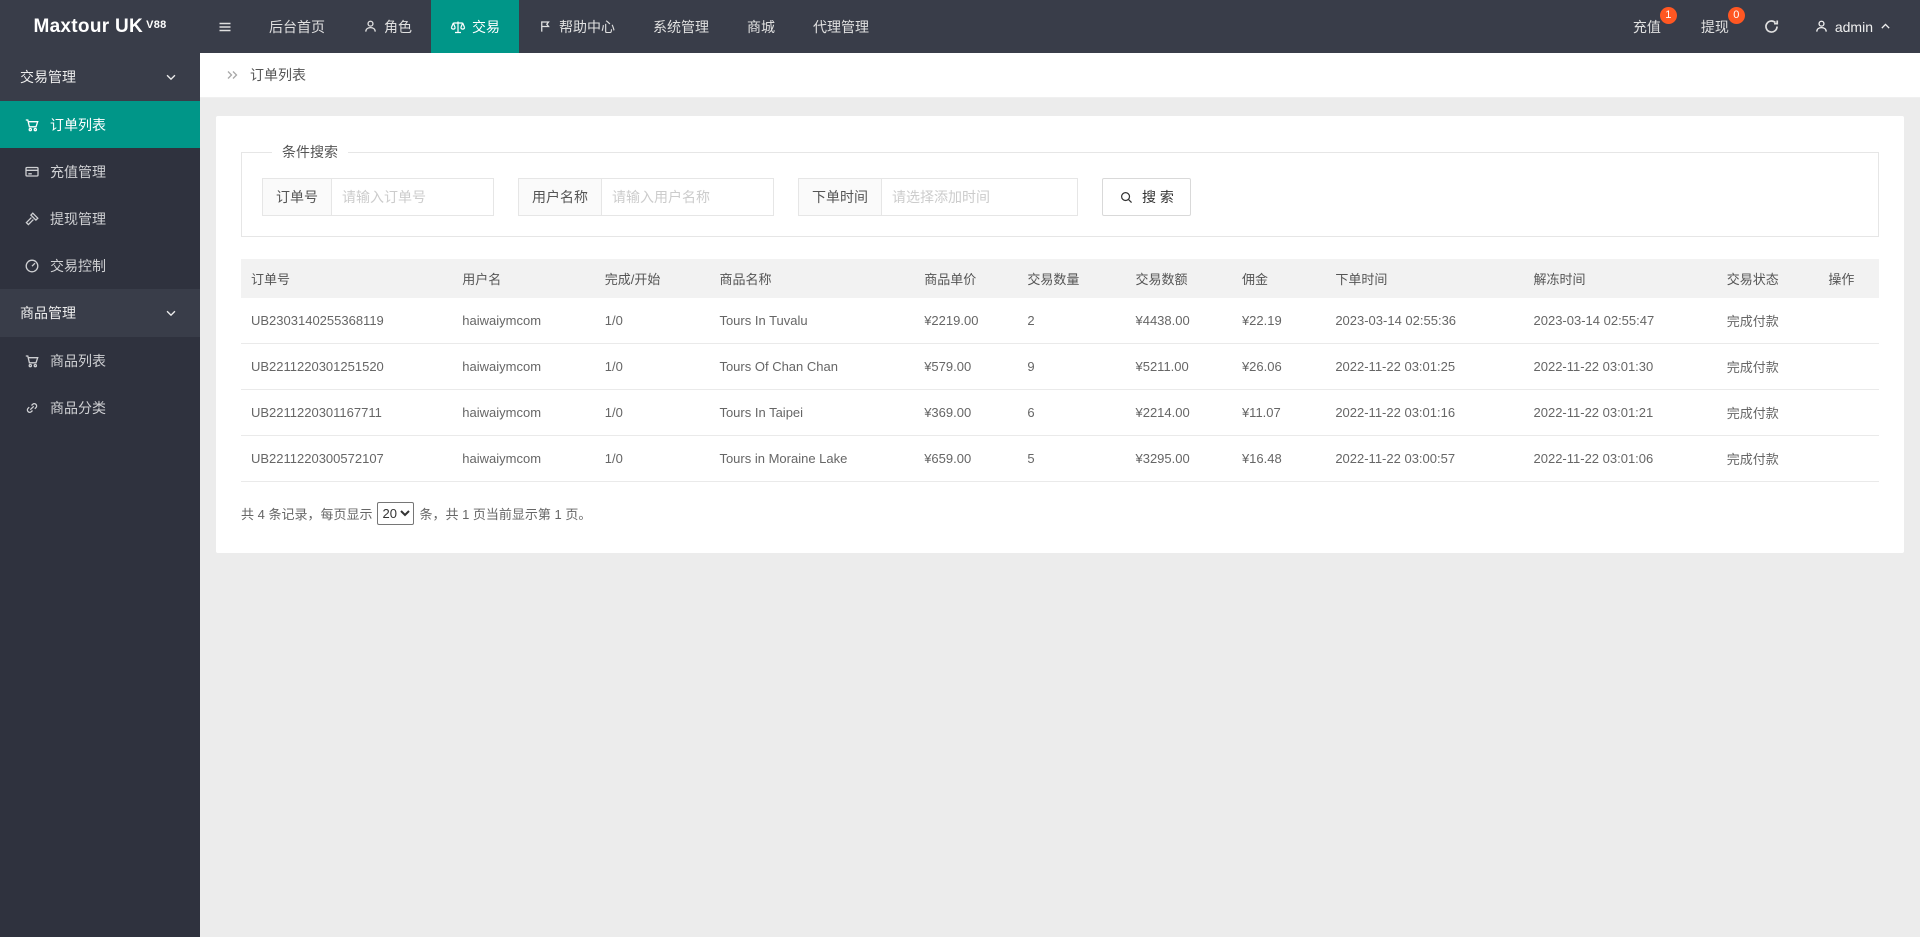 The width and height of the screenshot is (1920, 937). I want to click on table-cell: UB2211220301167711, so click(347, 412).